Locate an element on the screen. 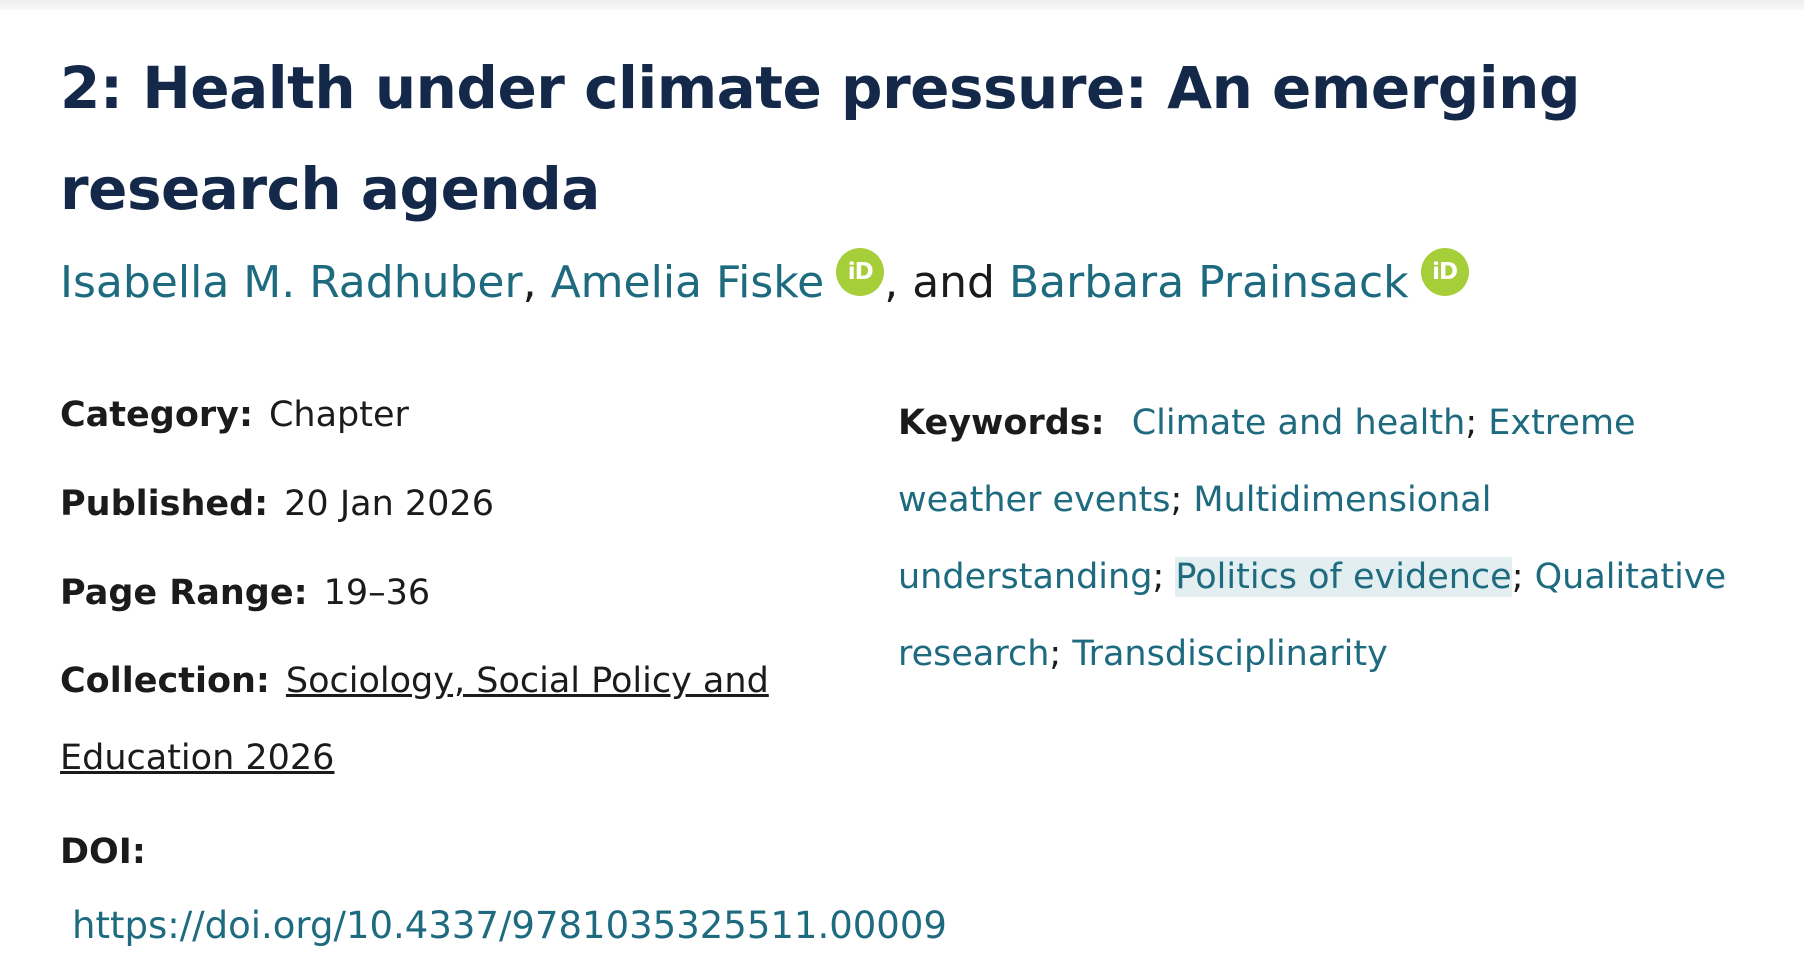  published-row: Published: 20 Jan 2026 is located at coordinates (455, 518).